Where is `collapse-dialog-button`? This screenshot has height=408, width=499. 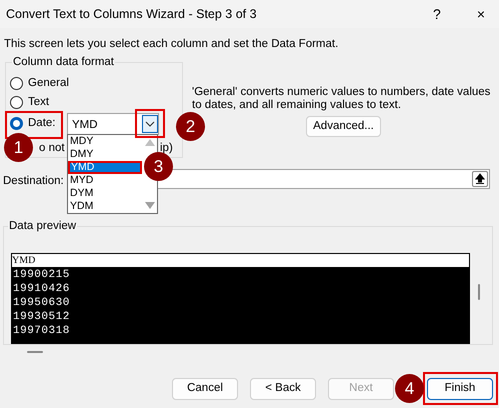 collapse-dialog-button is located at coordinates (480, 179).